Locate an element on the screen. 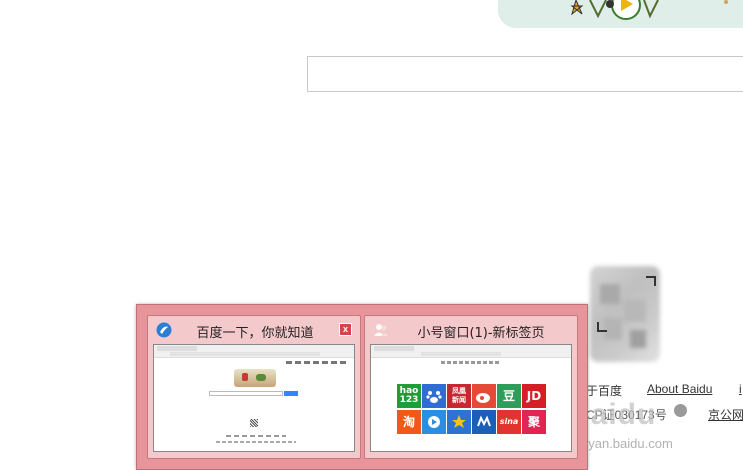  weibo-icon is located at coordinates (483, 398).